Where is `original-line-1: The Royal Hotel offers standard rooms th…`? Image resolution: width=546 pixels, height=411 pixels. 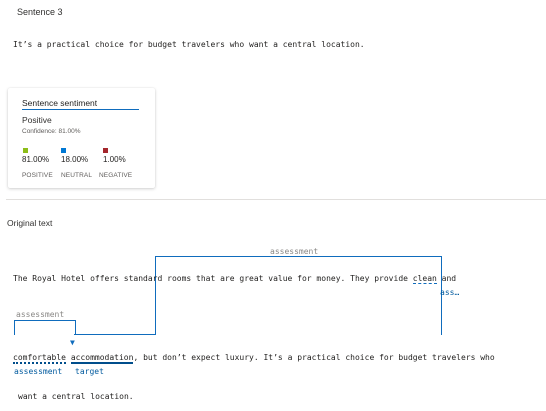
original-line-1: The Royal Hotel offers standard rooms th… is located at coordinates (235, 279).